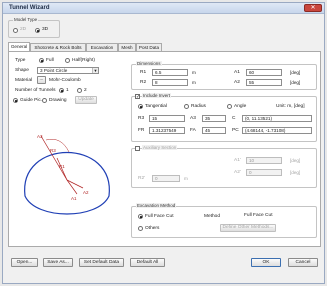 This screenshot has width=327, height=286. I want to click on angle-radio, so click(229, 106).